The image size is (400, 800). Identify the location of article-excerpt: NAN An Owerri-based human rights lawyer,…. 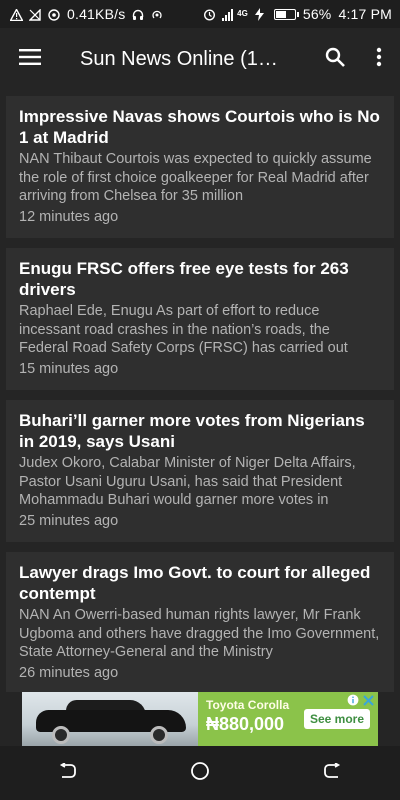
(199, 633).